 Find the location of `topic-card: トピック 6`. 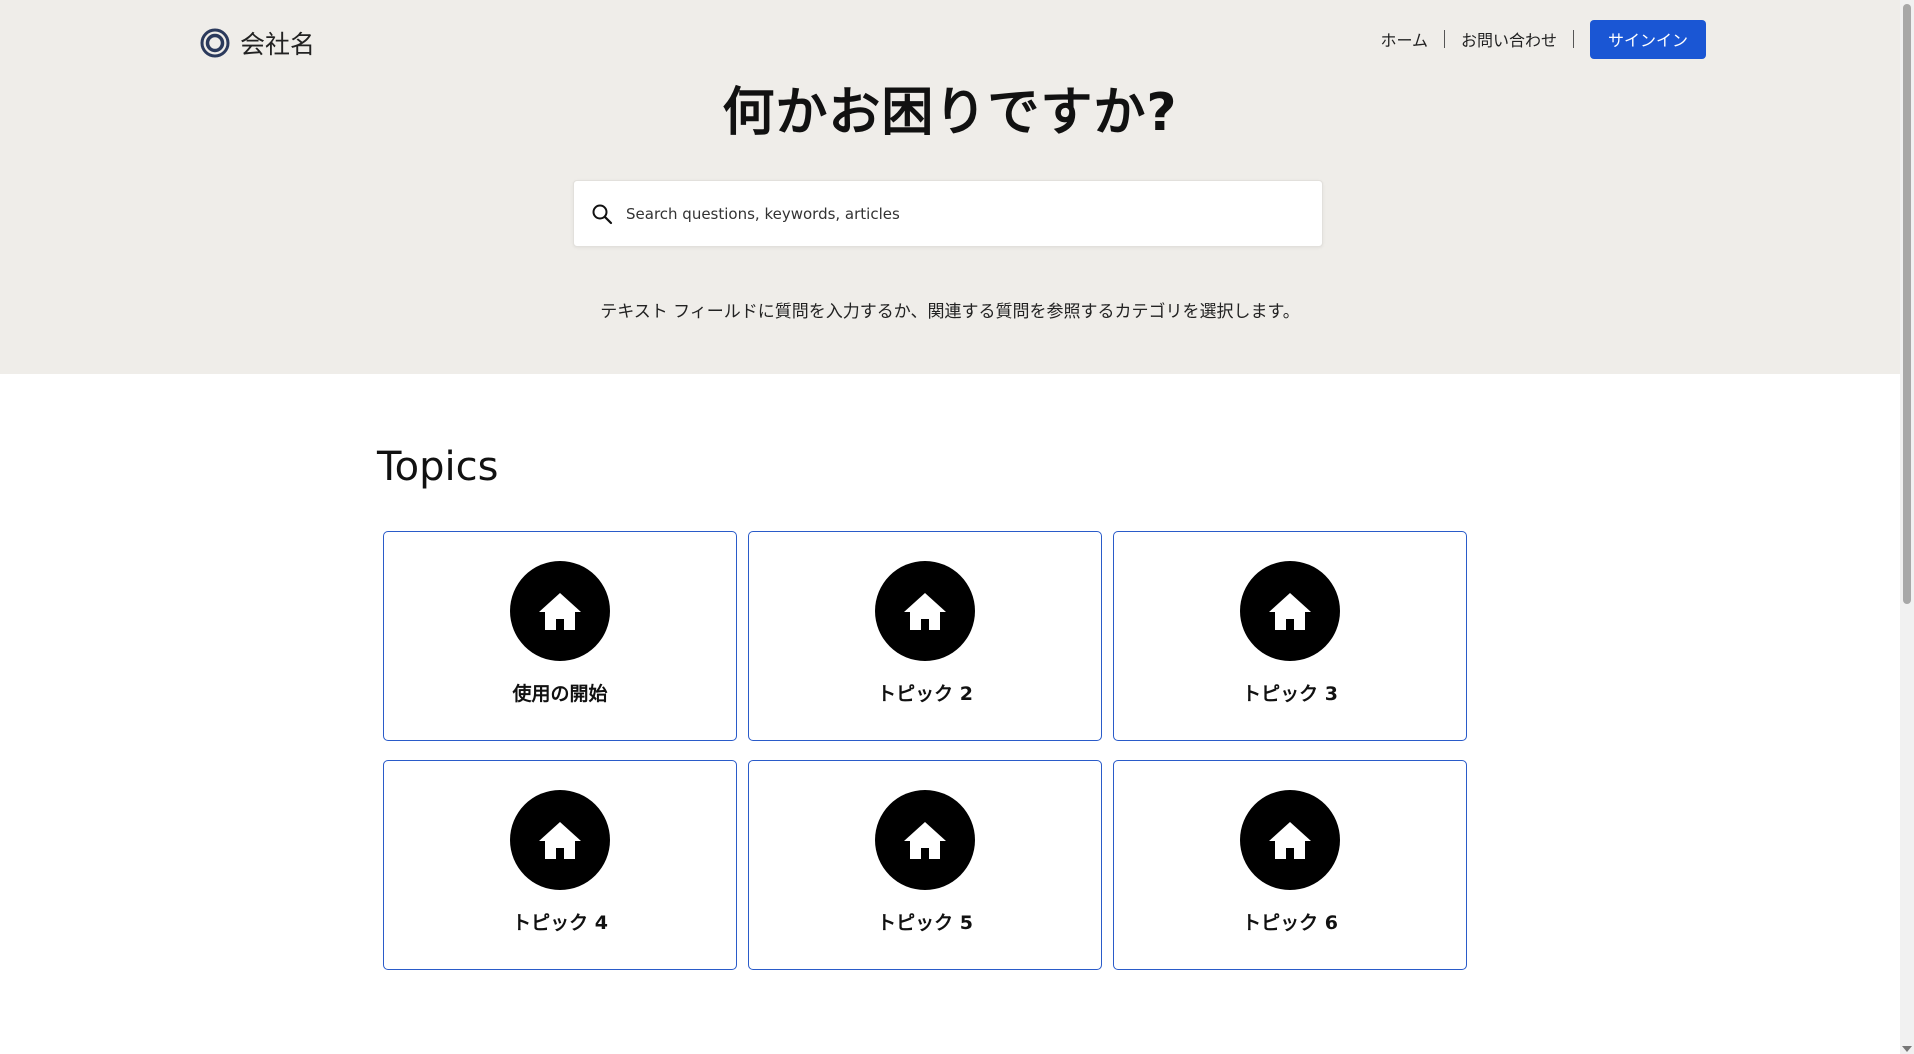

topic-card: トピック 6 is located at coordinates (1290, 865).